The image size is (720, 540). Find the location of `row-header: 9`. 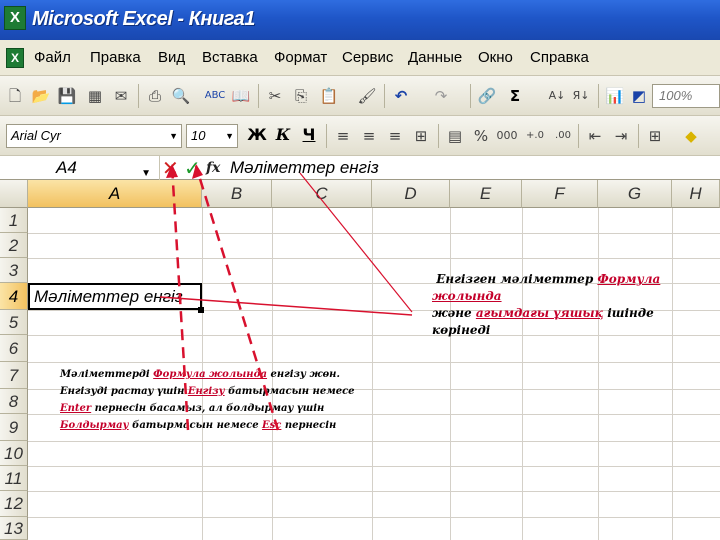

row-header: 9 is located at coordinates (14, 427).